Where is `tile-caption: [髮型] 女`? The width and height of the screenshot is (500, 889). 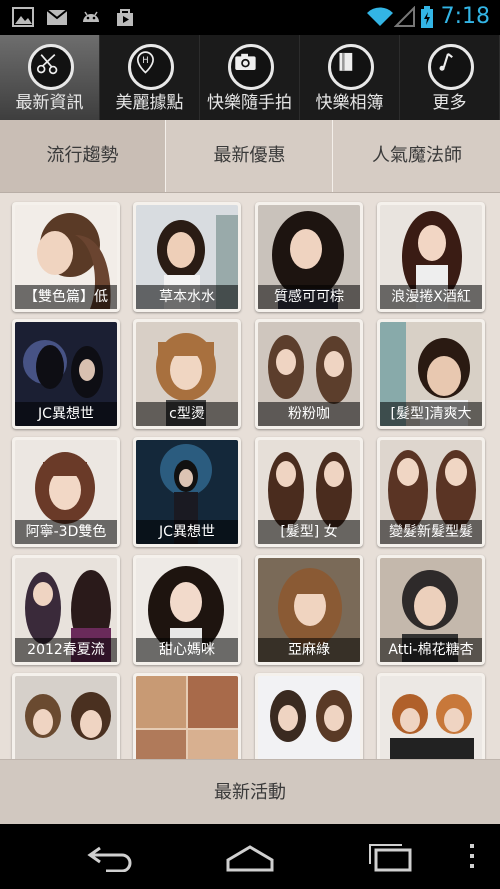 tile-caption: [髮型] 女 is located at coordinates (309, 532).